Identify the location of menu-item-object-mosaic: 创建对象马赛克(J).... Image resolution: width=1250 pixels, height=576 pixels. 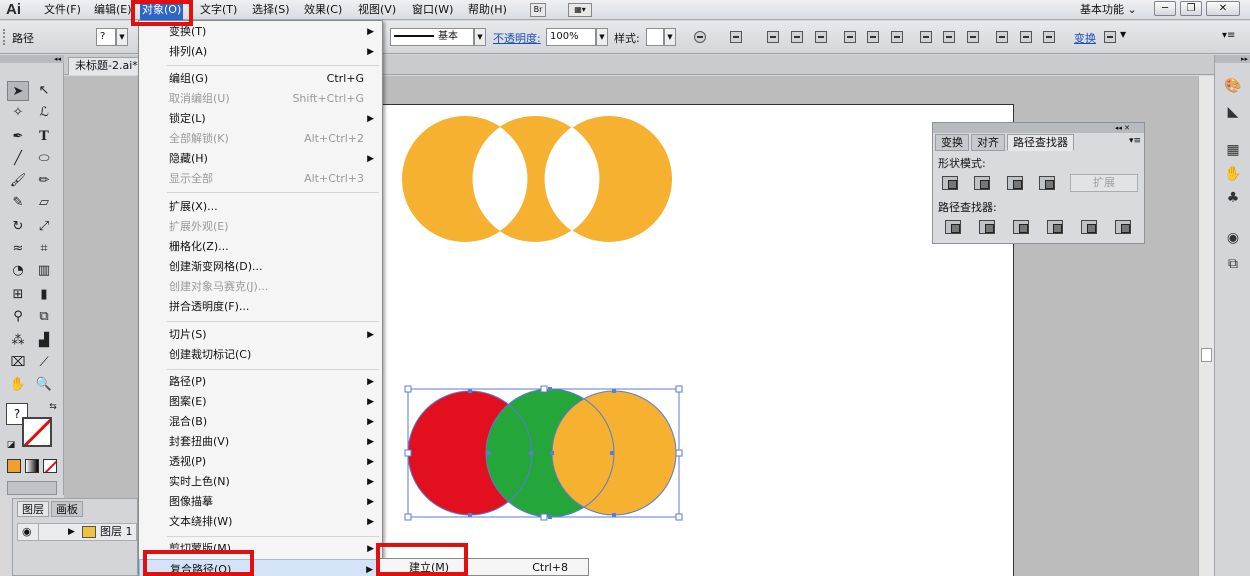
(260, 287).